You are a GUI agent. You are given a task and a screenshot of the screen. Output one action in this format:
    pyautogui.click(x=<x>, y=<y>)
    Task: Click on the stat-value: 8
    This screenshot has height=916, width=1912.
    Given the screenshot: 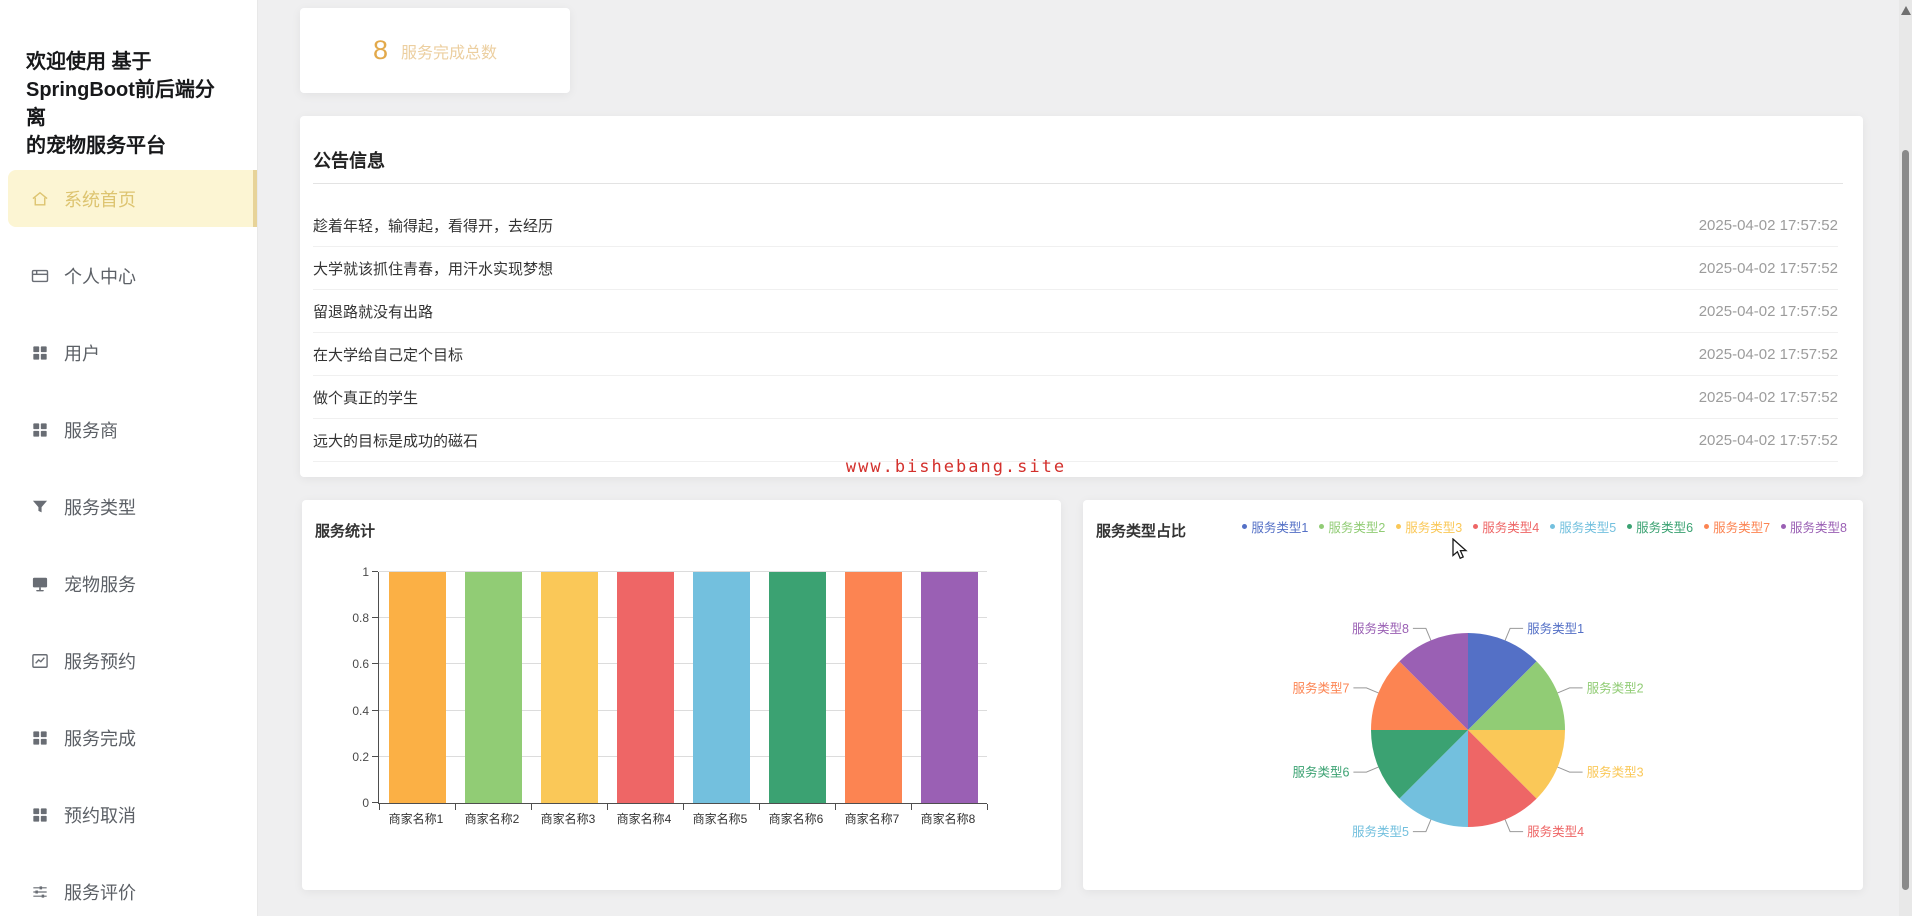 What is the action you would take?
    pyautogui.click(x=380, y=50)
    